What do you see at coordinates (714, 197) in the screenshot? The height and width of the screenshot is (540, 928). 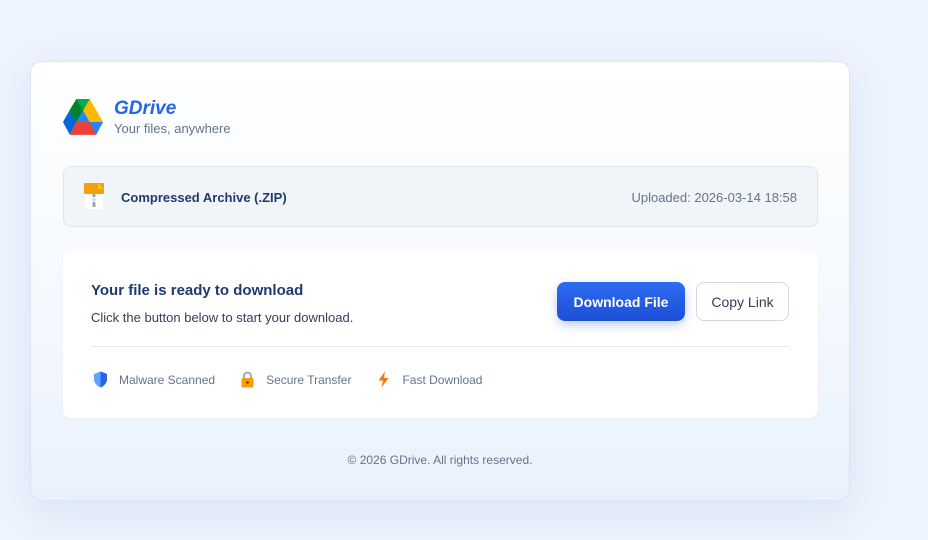 I see `upload-date: Uploaded: 2026-03-14 18:58` at bounding box center [714, 197].